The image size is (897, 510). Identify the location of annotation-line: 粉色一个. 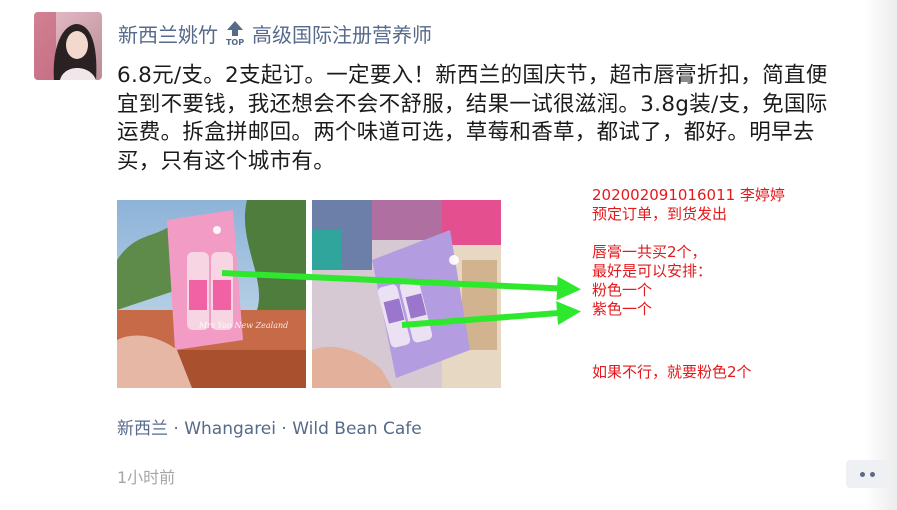
(622, 290).